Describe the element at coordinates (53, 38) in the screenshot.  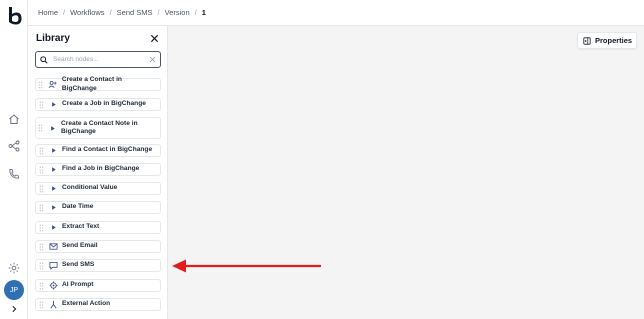
I see `library-title: Library` at that location.